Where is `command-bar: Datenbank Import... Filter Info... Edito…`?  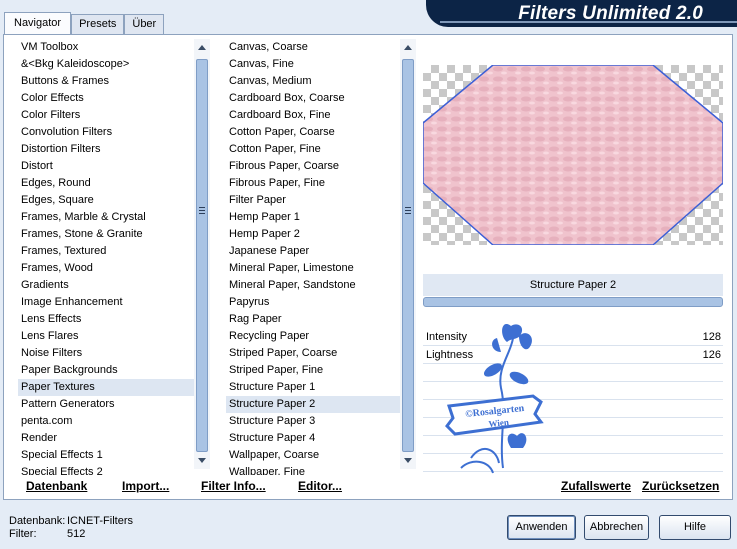
command-bar: Datenbank Import... Filter Info... Edito… is located at coordinates (370, 487).